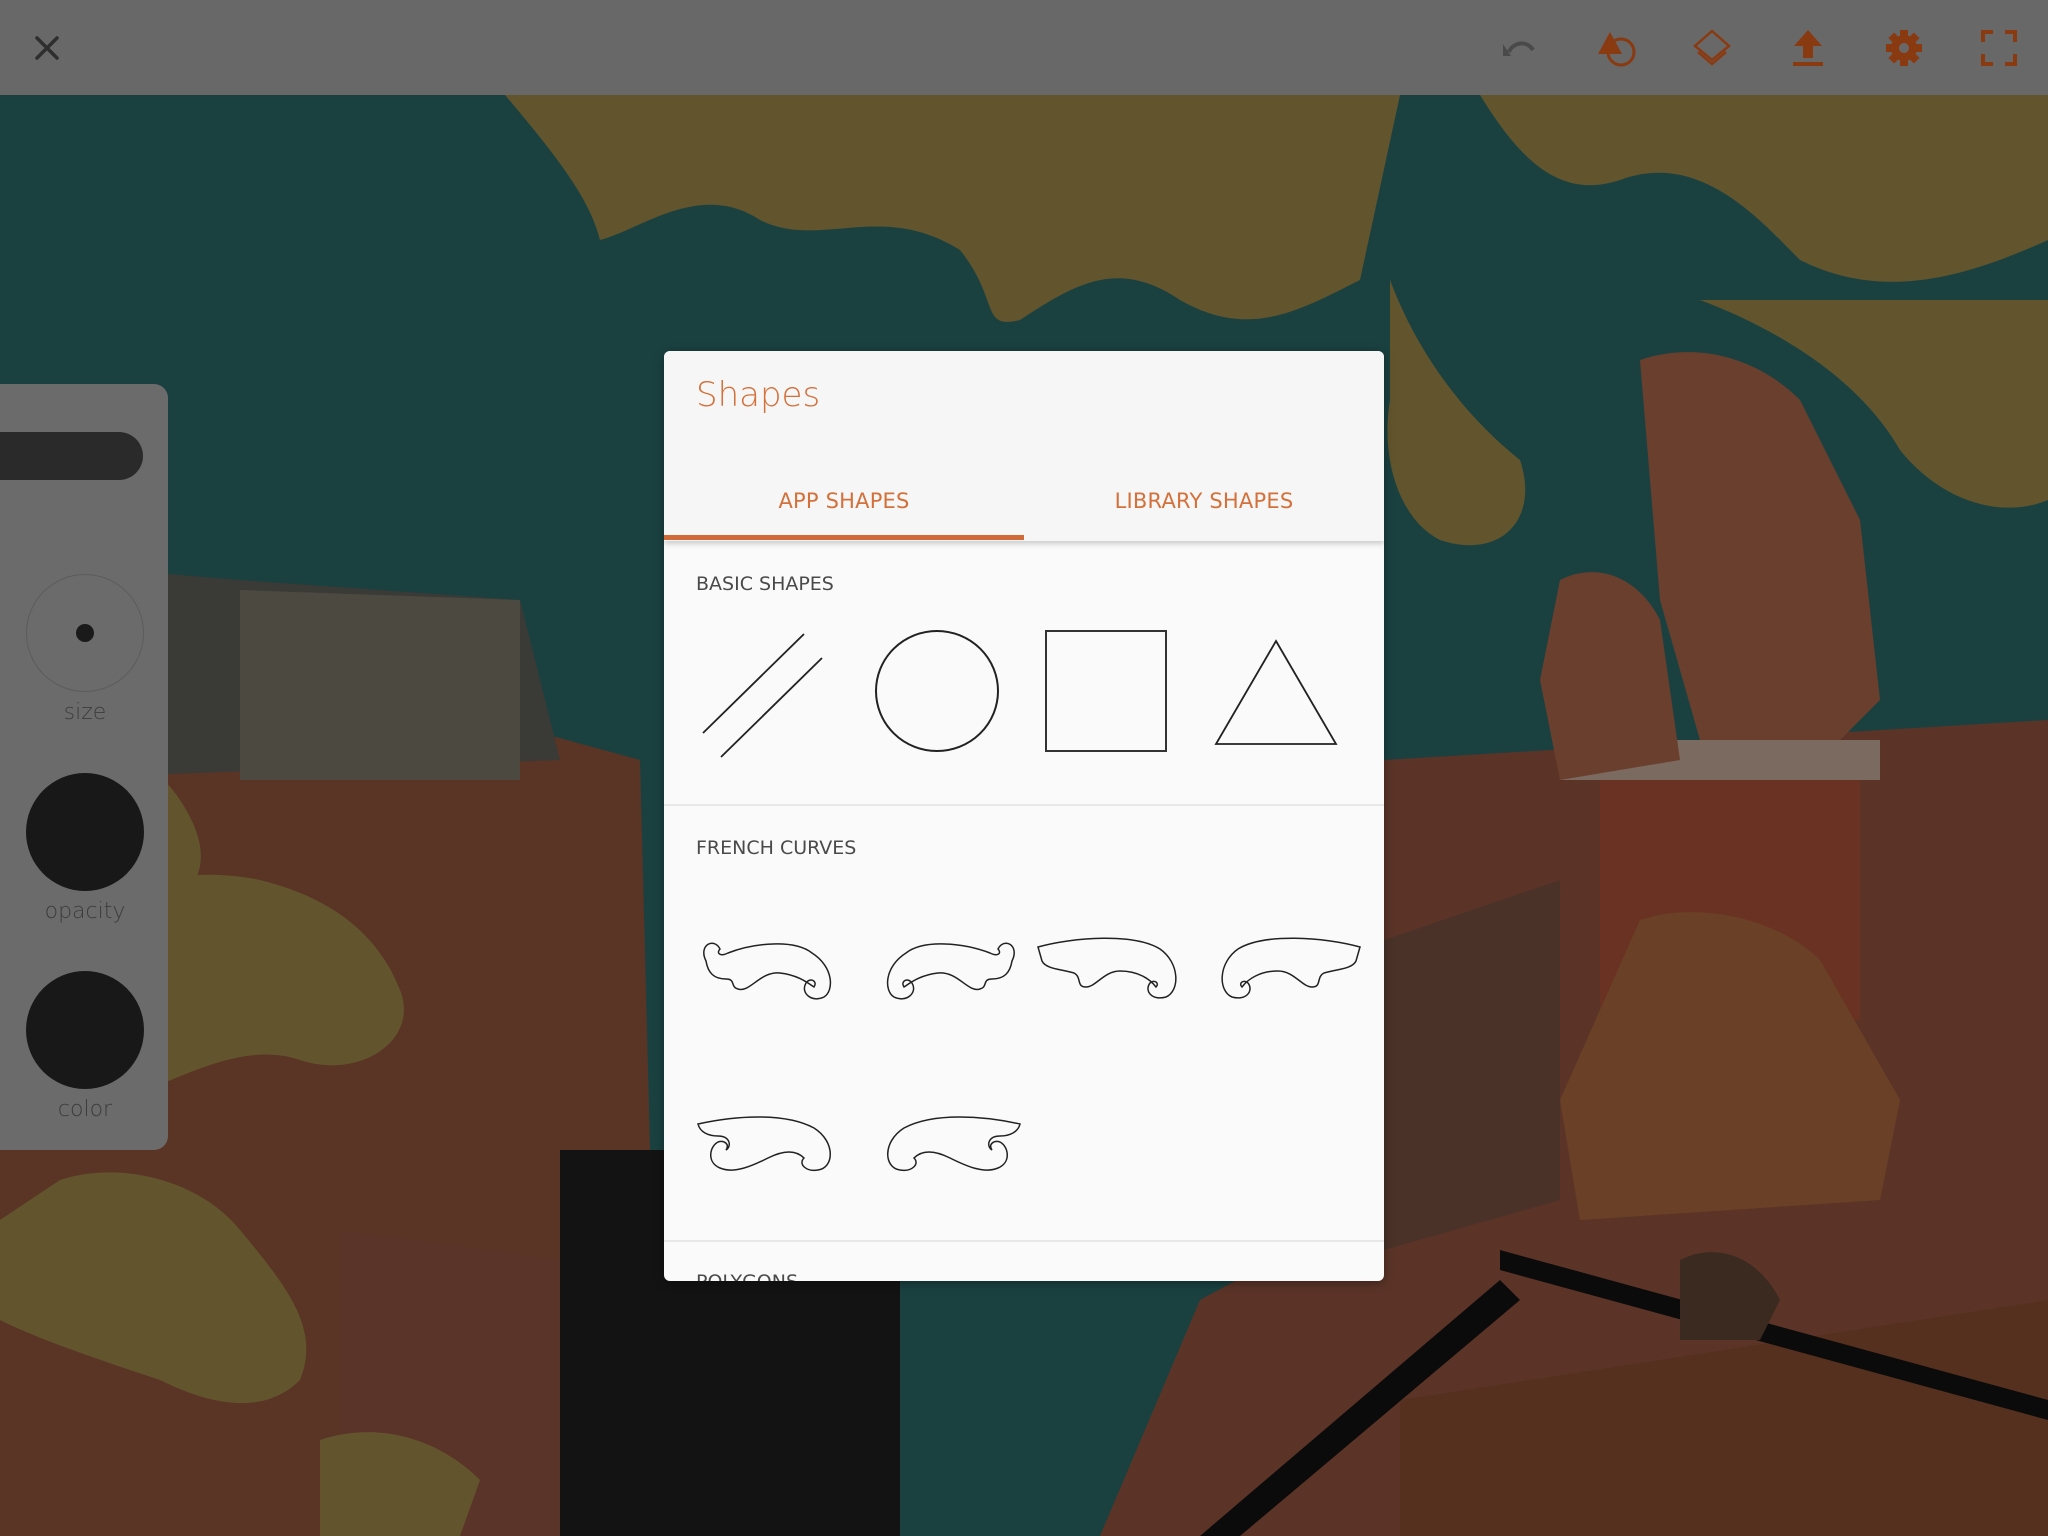 The image size is (2048, 1536). I want to click on close-button, so click(47, 48).